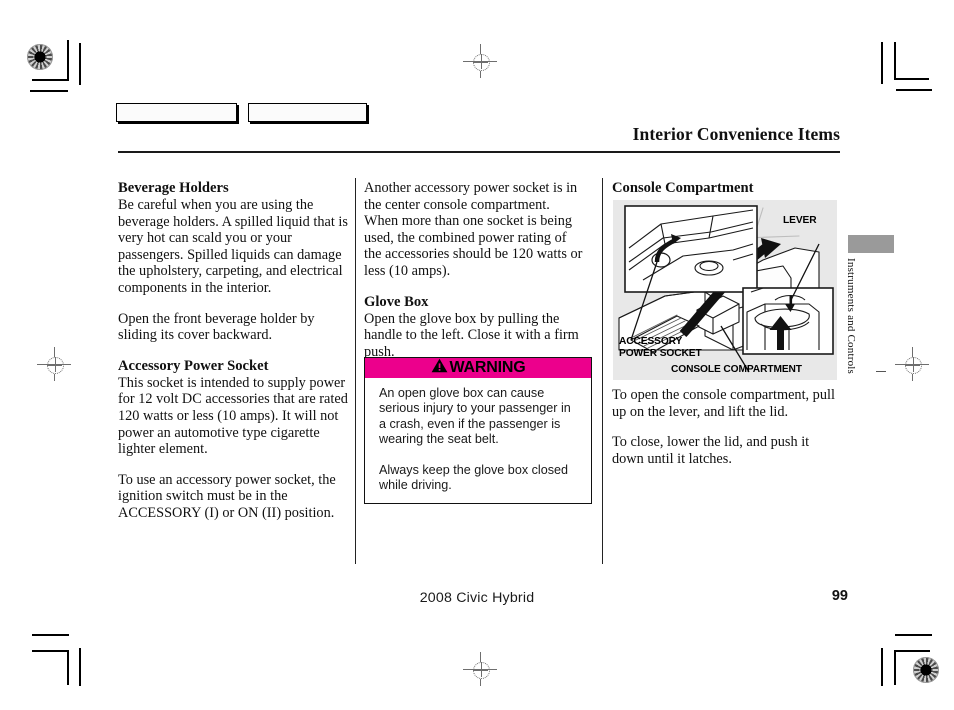 This screenshot has width=954, height=710. I want to click on footer-page-number: 99, so click(839, 596).